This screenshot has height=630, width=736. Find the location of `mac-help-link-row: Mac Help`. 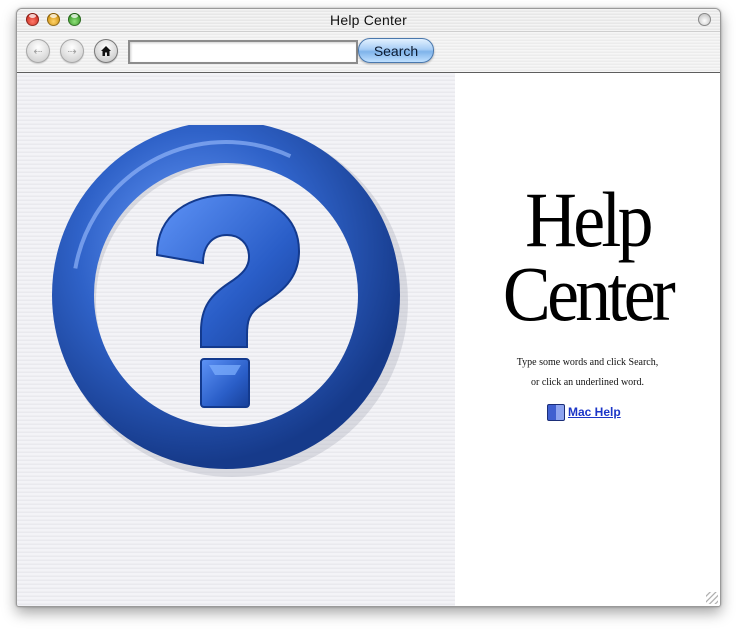

mac-help-link-row: Mac Help is located at coordinates (584, 412).